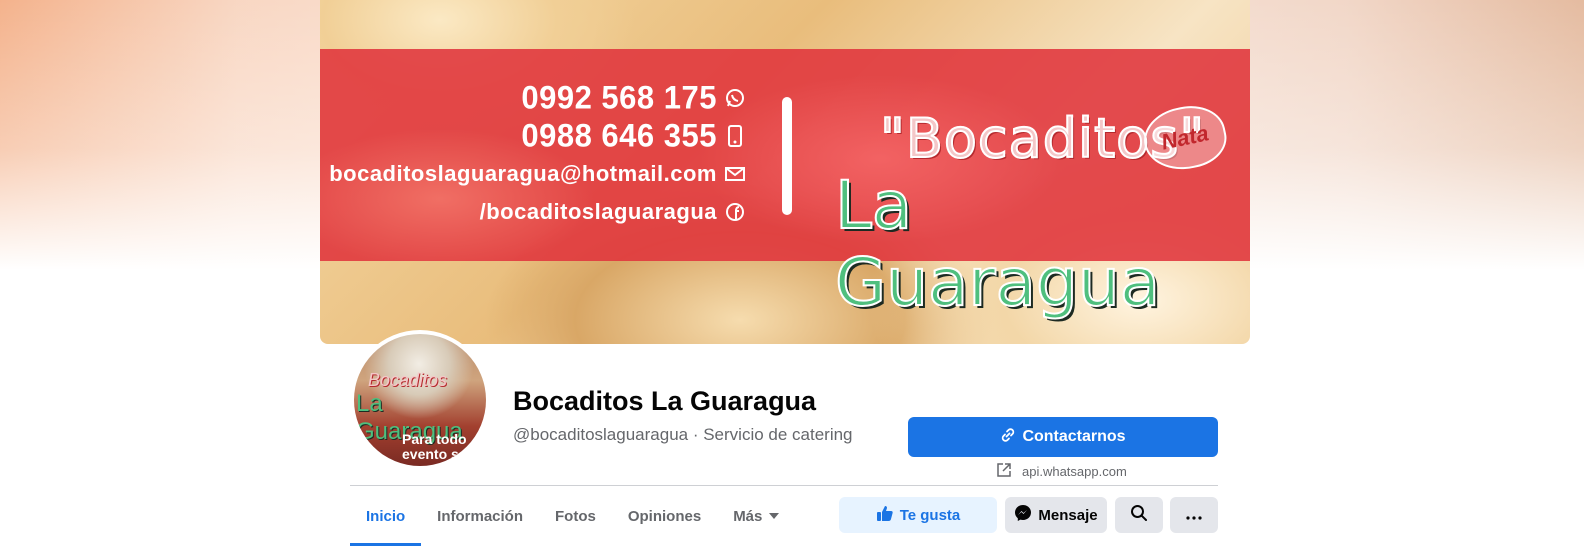  I want to click on search-icon, so click(1139, 515).